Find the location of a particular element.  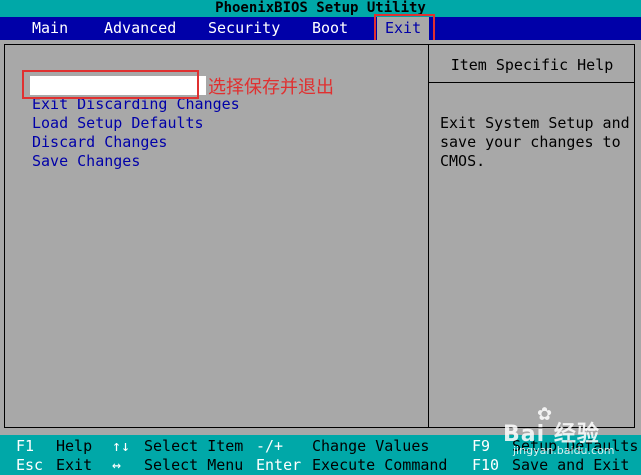

menu-main: Main is located at coordinates (50, 28).